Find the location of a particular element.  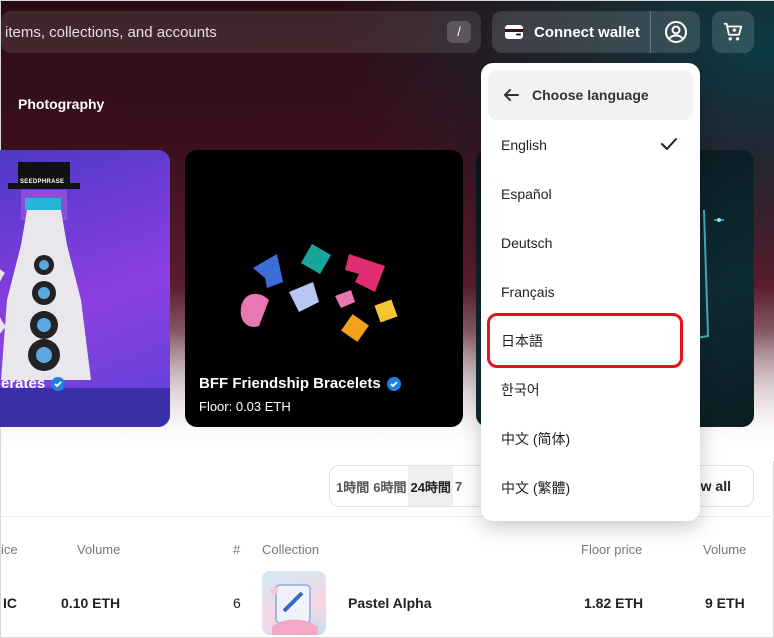

collection-card: SEEDPHRASE erates is located at coordinates (85, 288).